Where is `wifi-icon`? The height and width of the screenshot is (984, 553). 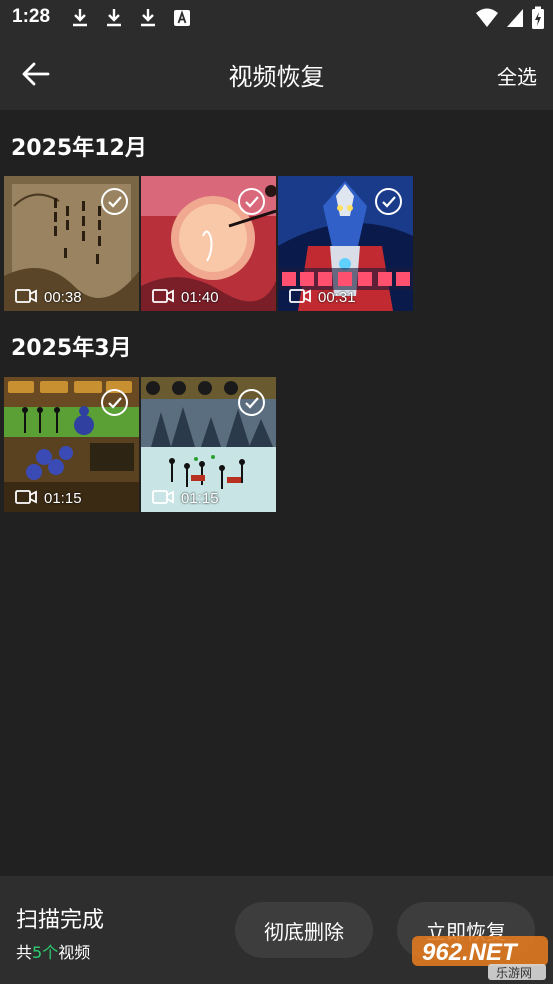 wifi-icon is located at coordinates (487, 17).